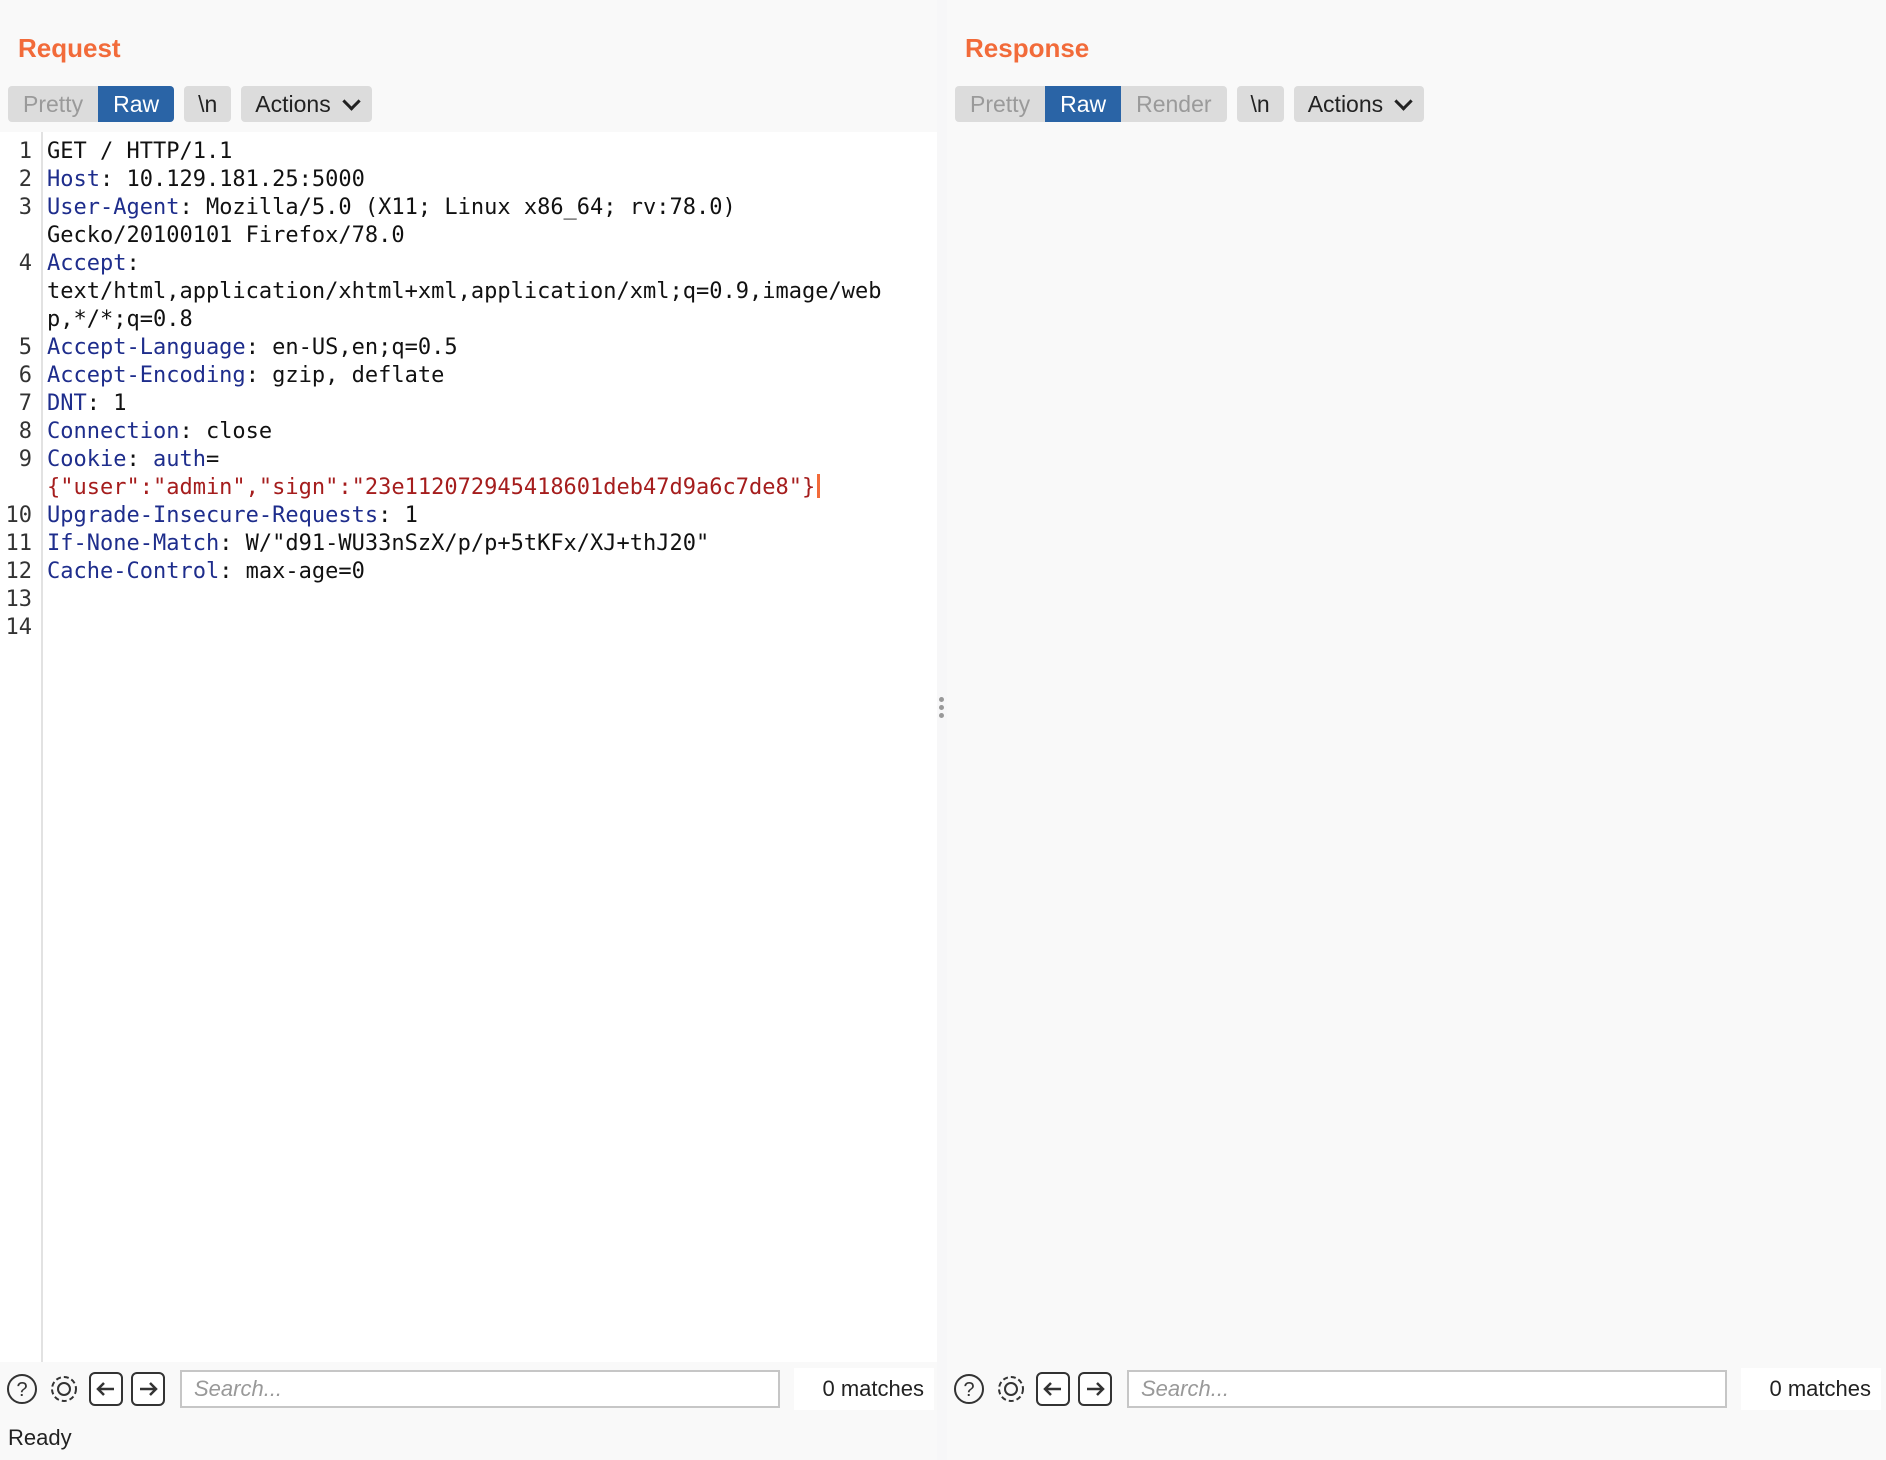  Describe the element at coordinates (113, 431) in the screenshot. I see `header-key: Connection` at that location.